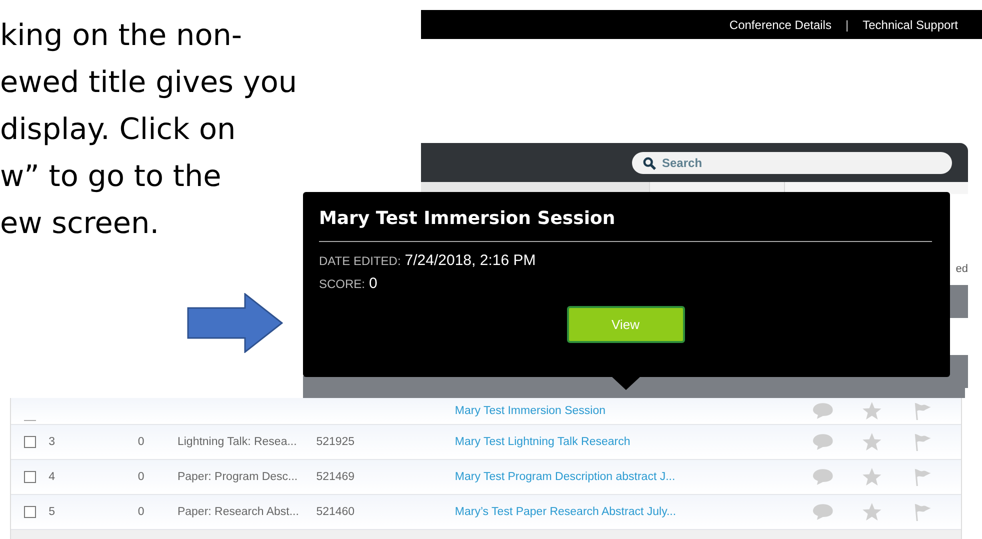 This screenshot has height=539, width=982. What do you see at coordinates (335, 477) in the screenshot?
I see `table-cell: 521469` at bounding box center [335, 477].